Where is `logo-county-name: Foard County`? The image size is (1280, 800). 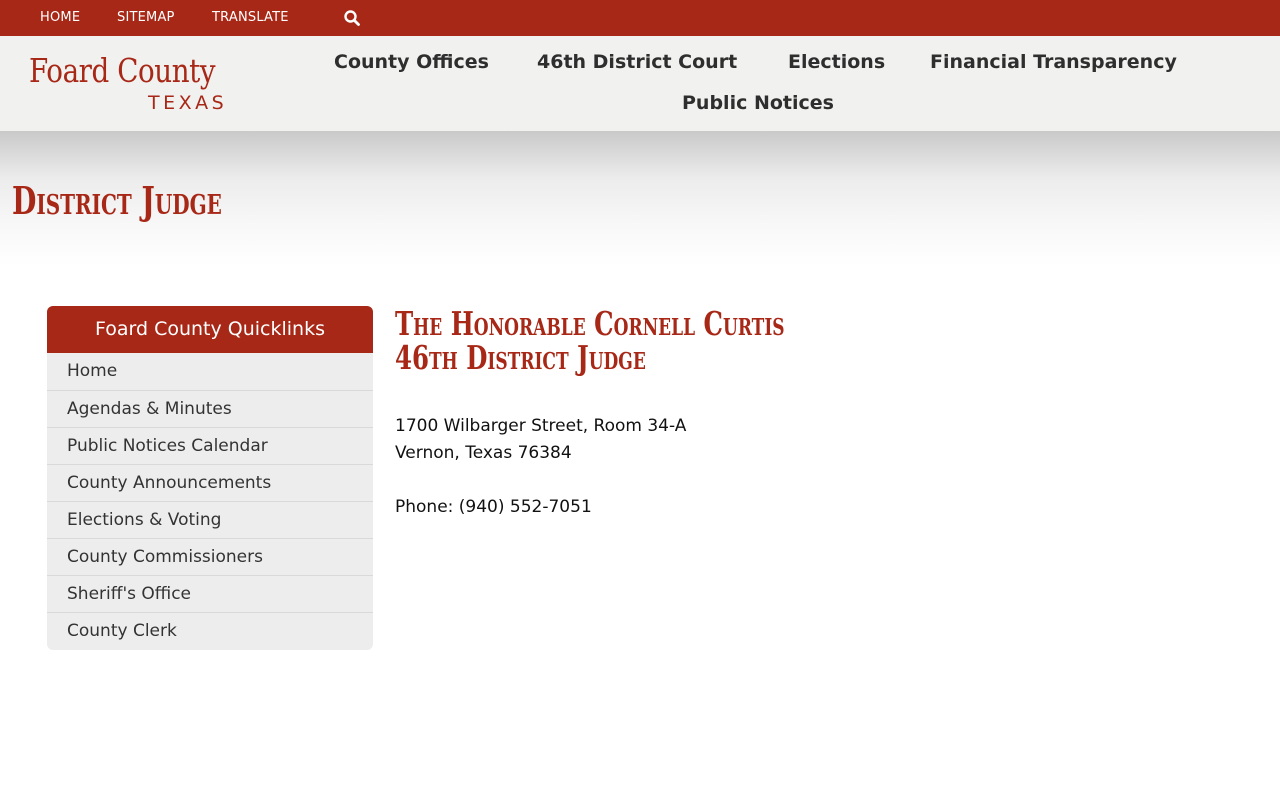
logo-county-name: Foard County is located at coordinates (122, 70).